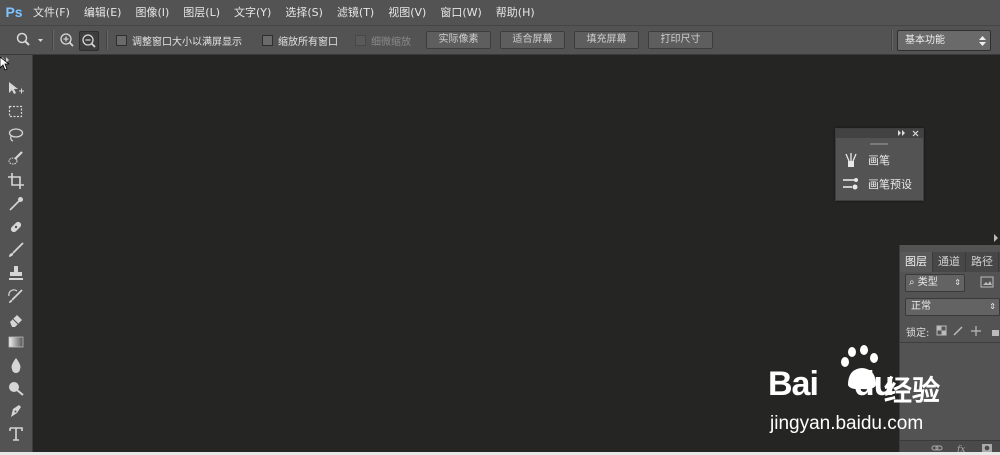 Image resolution: width=1000 pixels, height=455 pixels. What do you see at coordinates (987, 448) in the screenshot?
I see `add-mask-icon` at bounding box center [987, 448].